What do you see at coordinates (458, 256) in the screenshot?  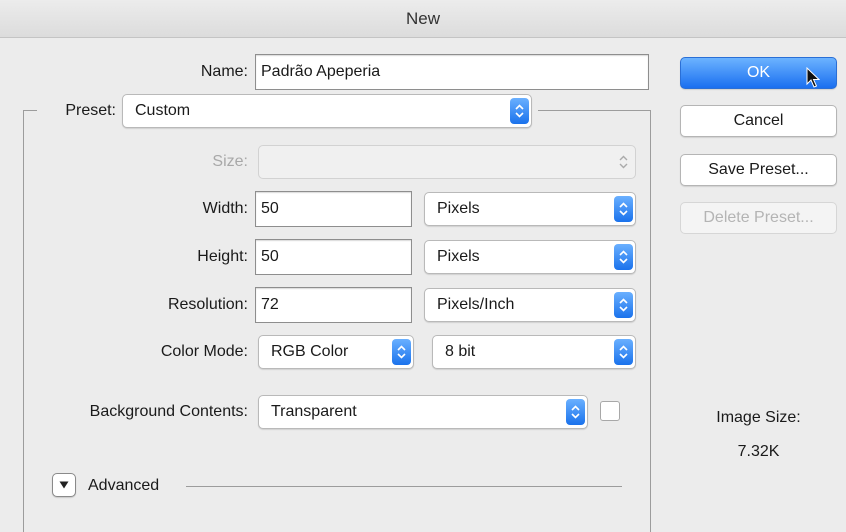 I see `height-unit-value: Pixels` at bounding box center [458, 256].